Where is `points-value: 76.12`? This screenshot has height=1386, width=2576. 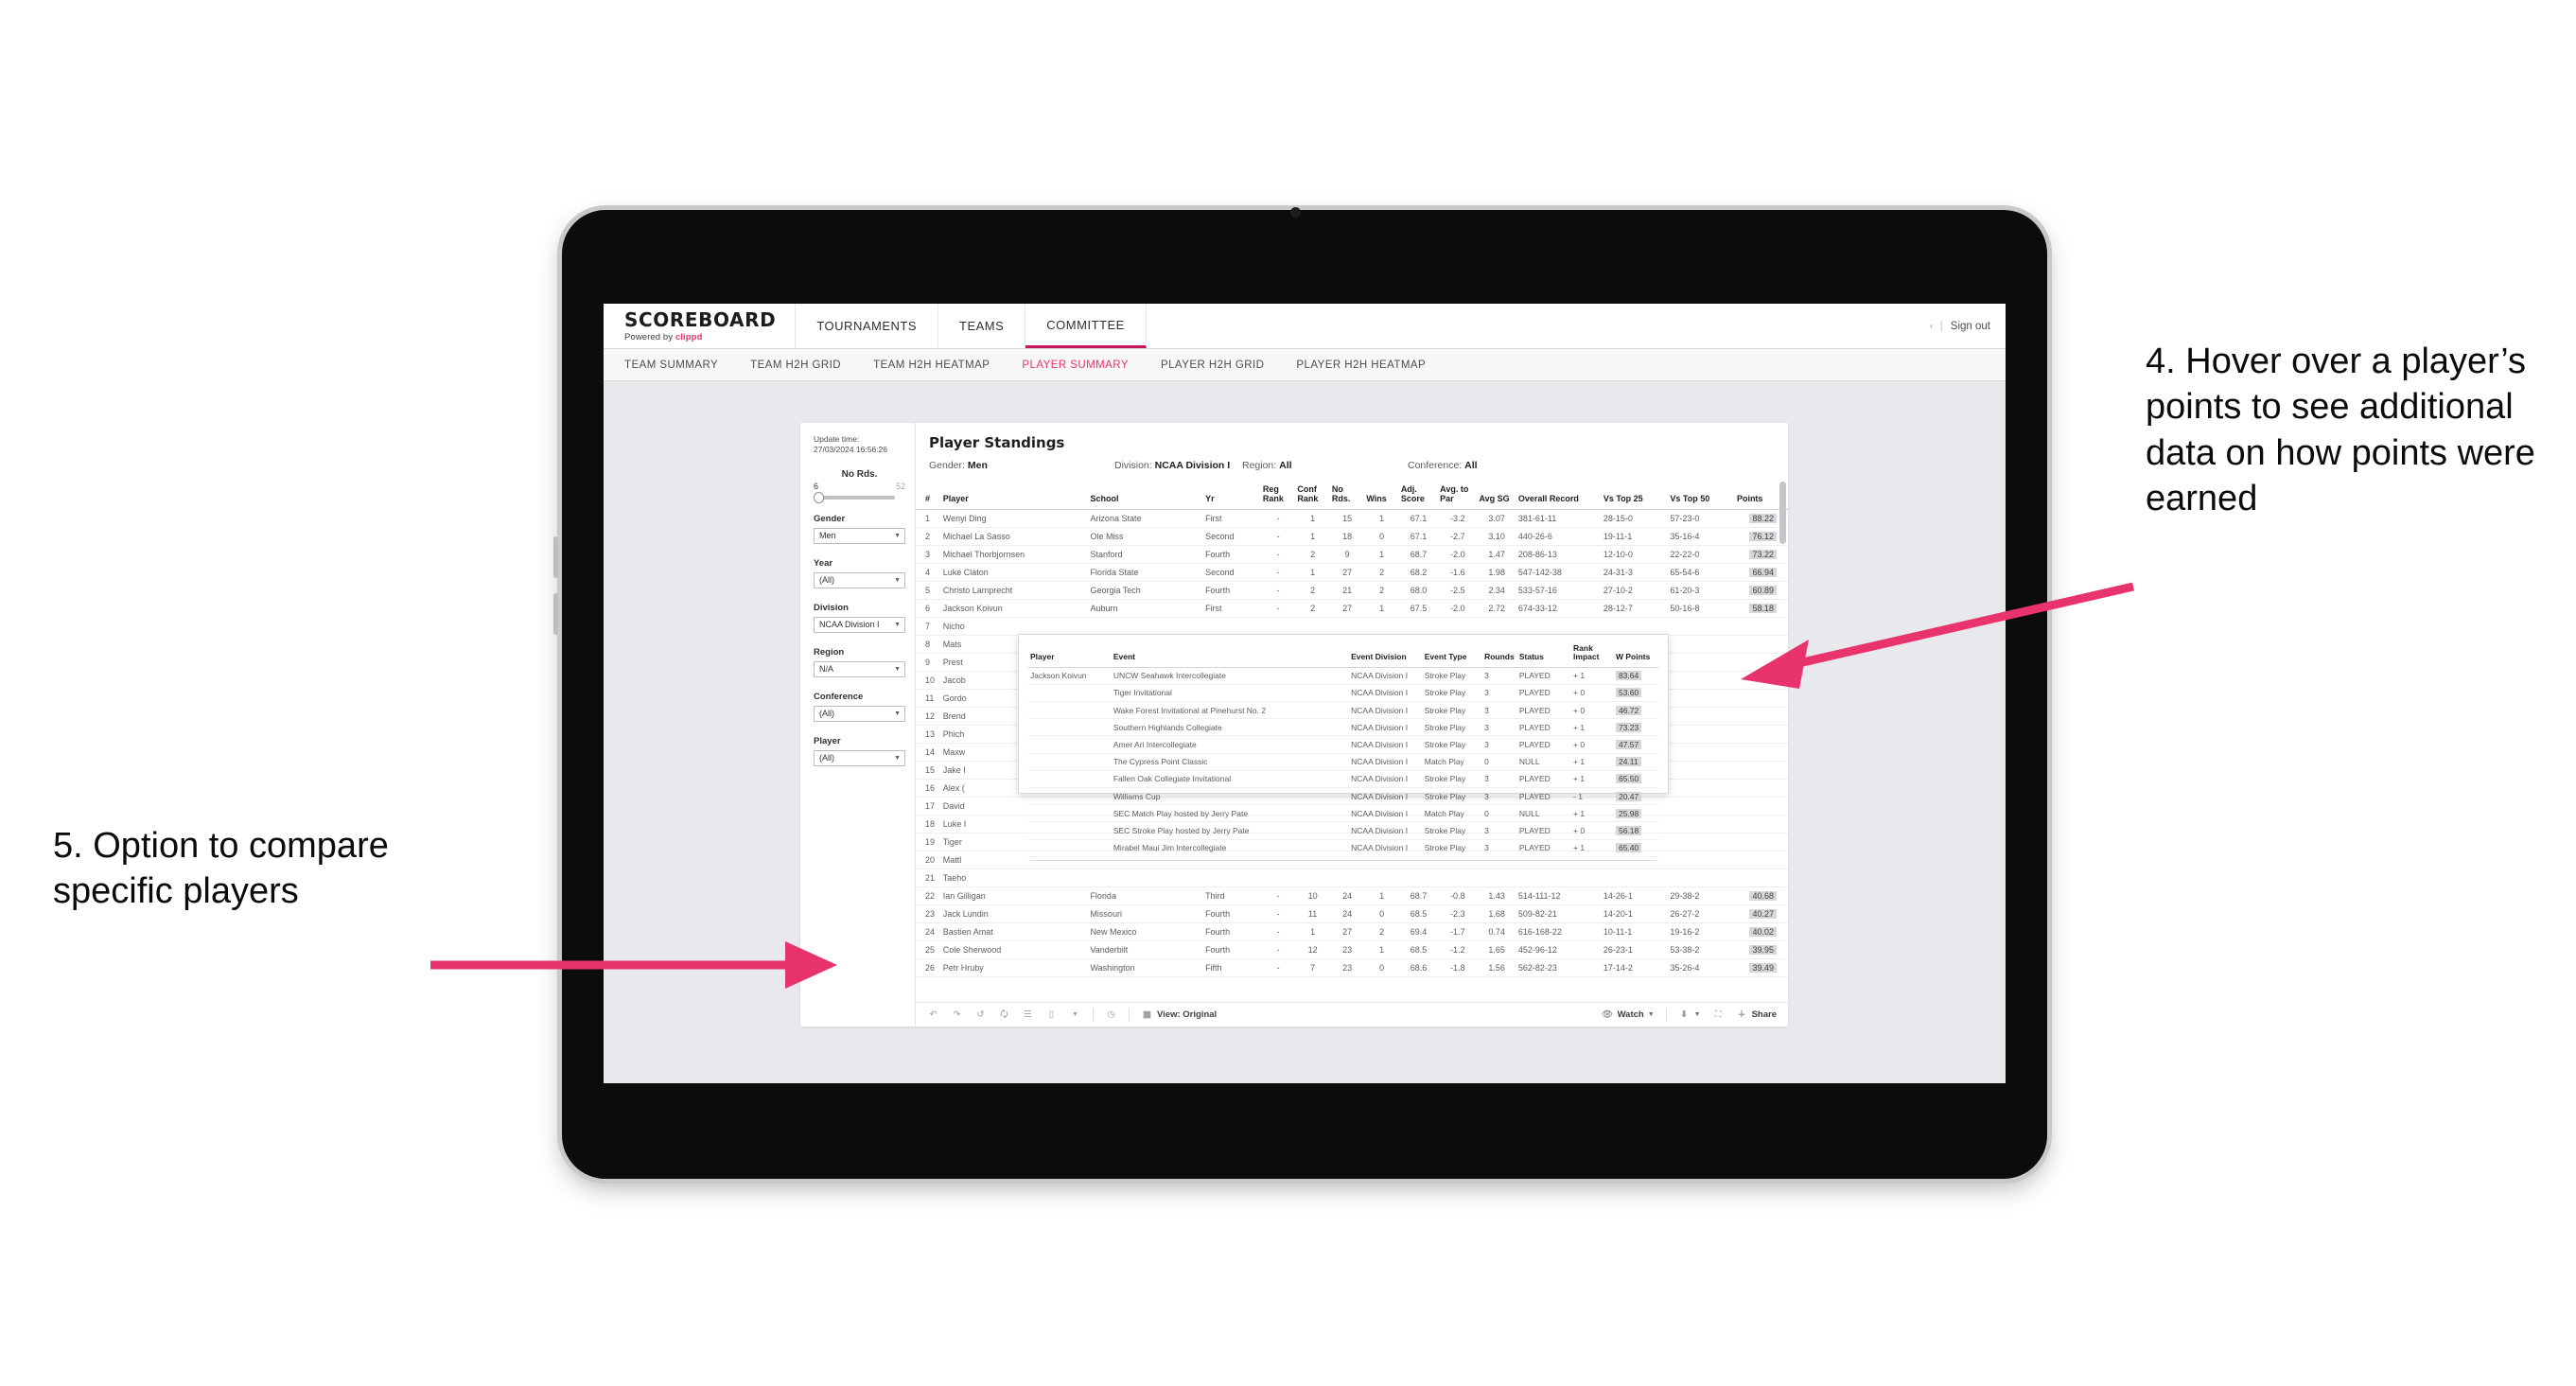
points-value: 76.12 is located at coordinates (1763, 537).